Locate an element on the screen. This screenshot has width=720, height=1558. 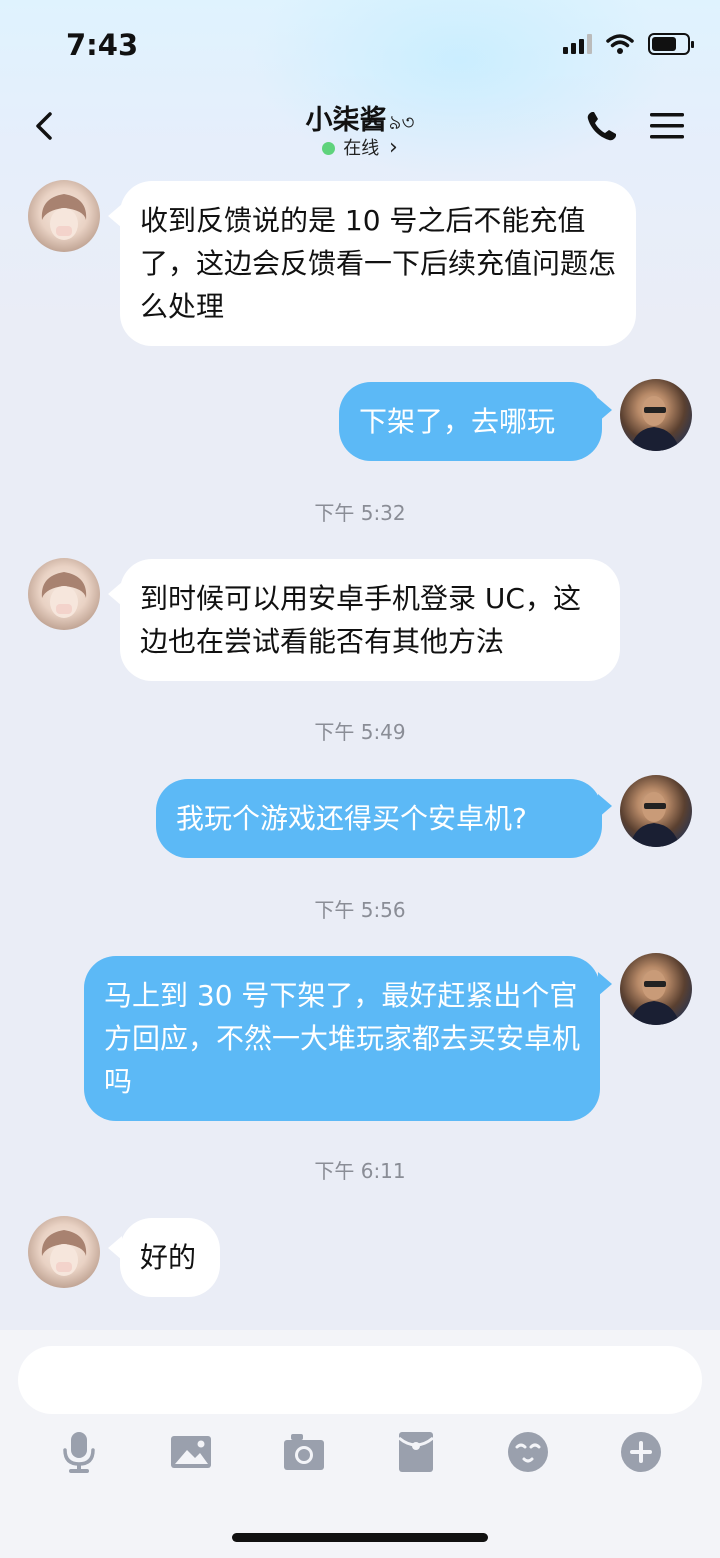
chevron-right-icon: › is located at coordinates (393, 147).